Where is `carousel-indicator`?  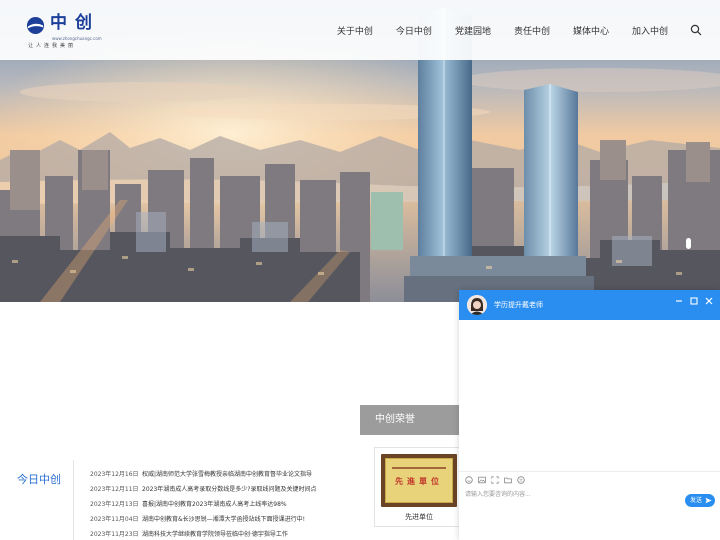
carousel-indicator is located at coordinates (688, 243).